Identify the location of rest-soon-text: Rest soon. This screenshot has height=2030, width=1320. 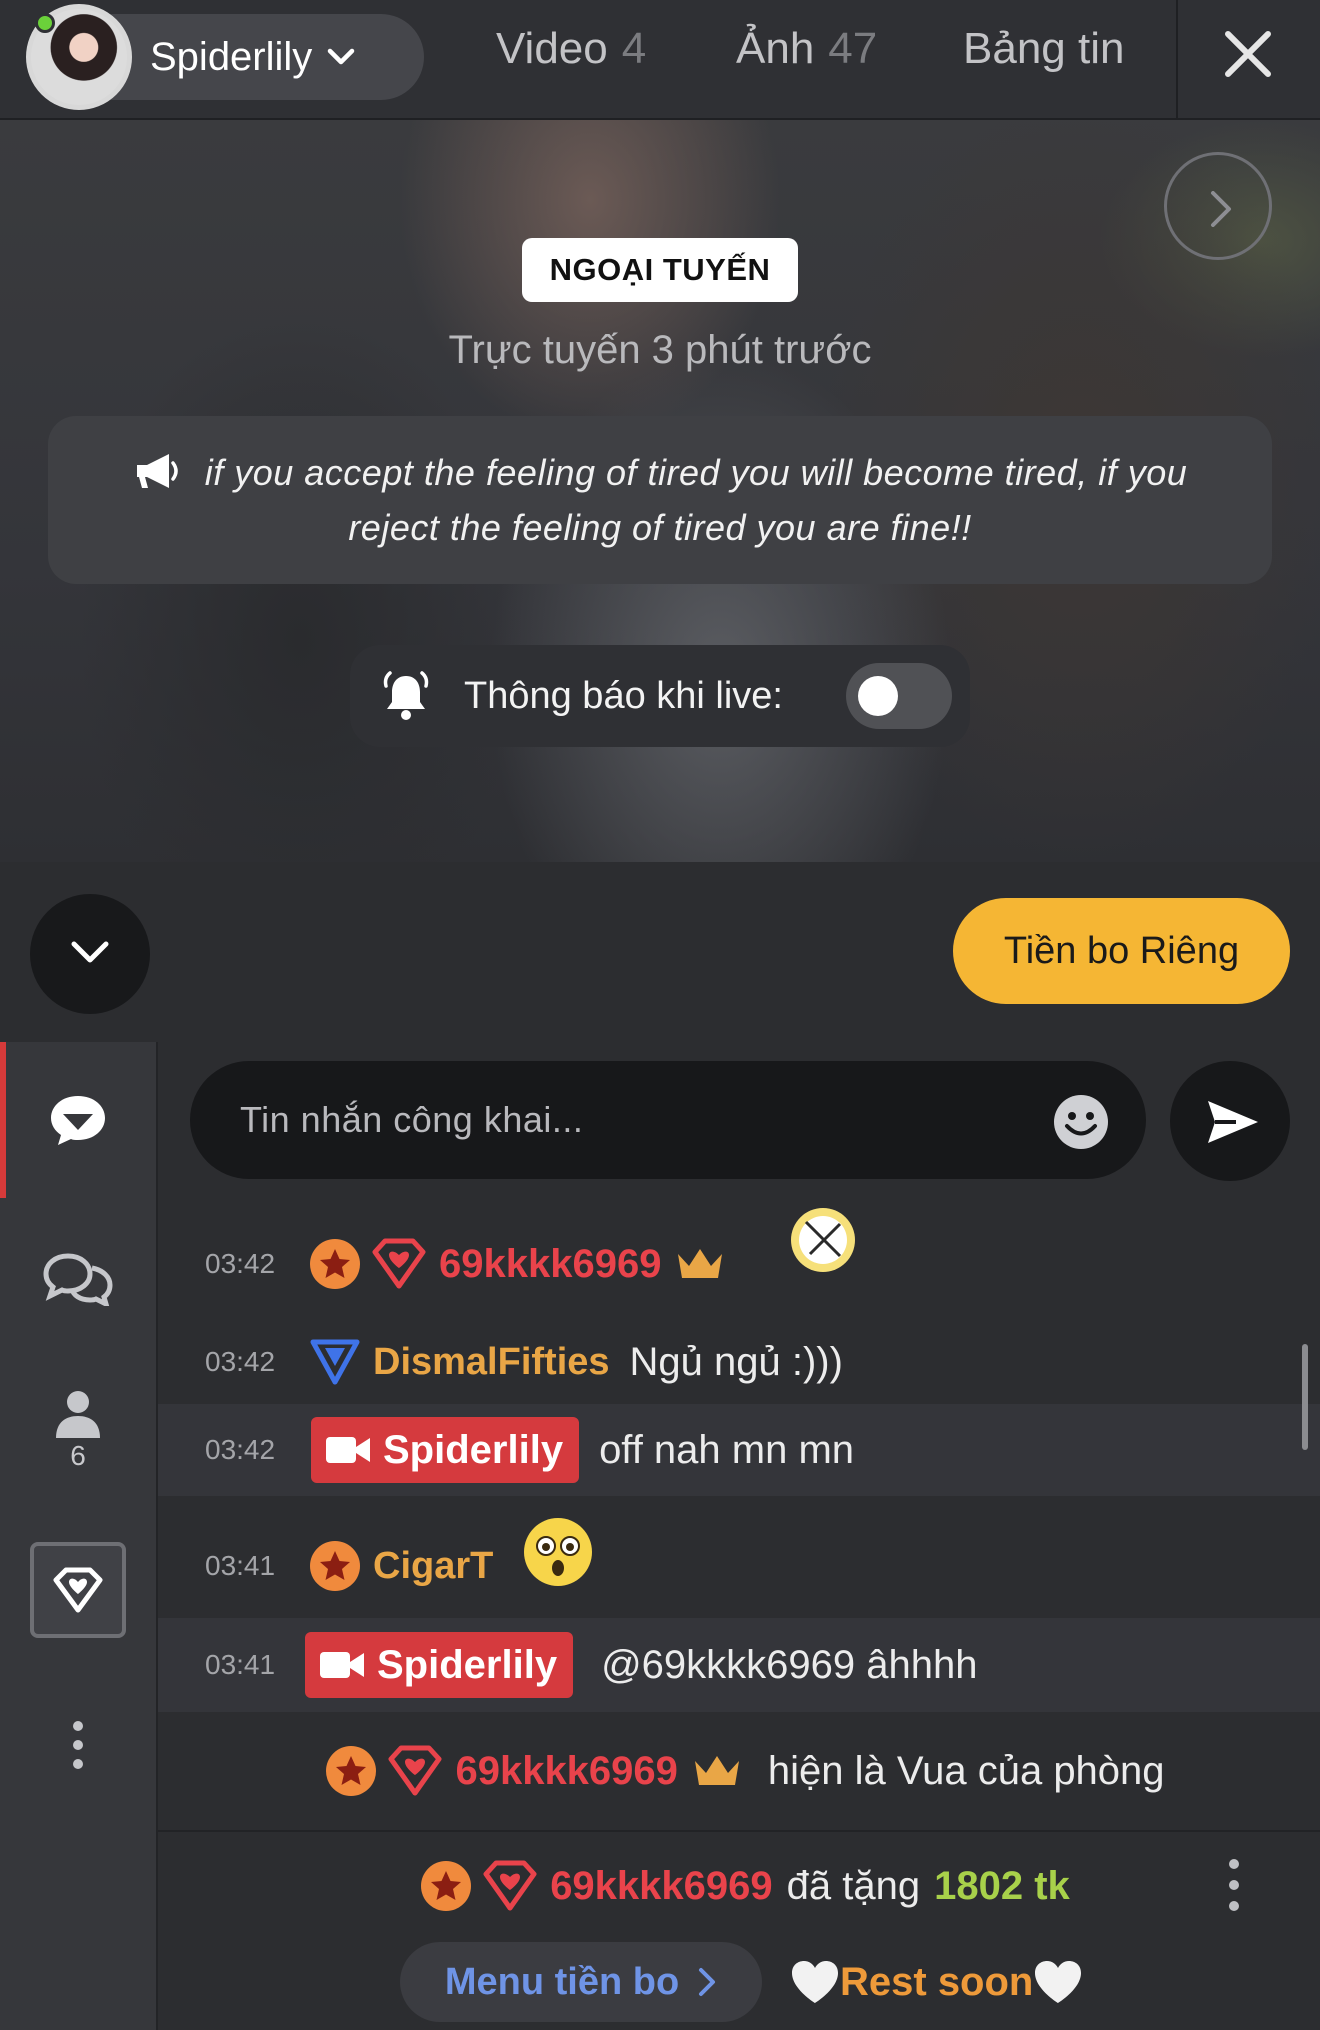
(937, 1981).